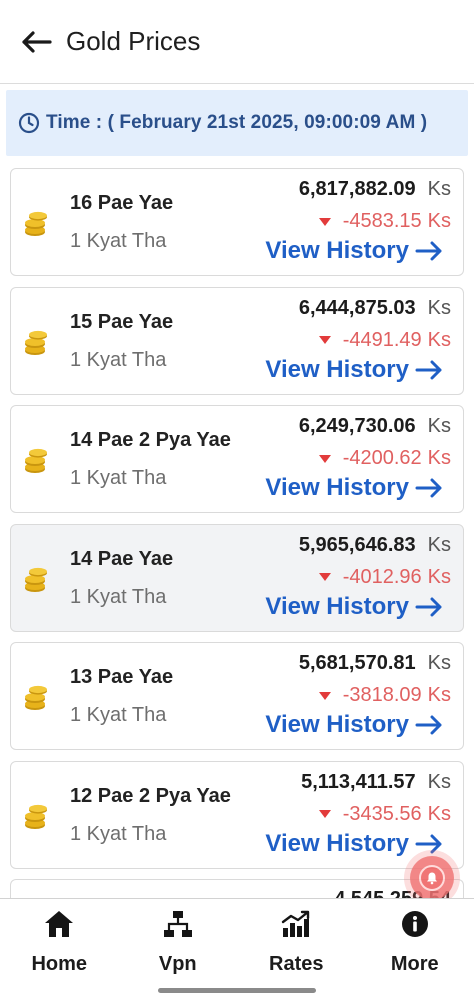 The width and height of the screenshot is (474, 1002). What do you see at coordinates (357, 544) in the screenshot?
I see `price-value: 5,965,646.83` at bounding box center [357, 544].